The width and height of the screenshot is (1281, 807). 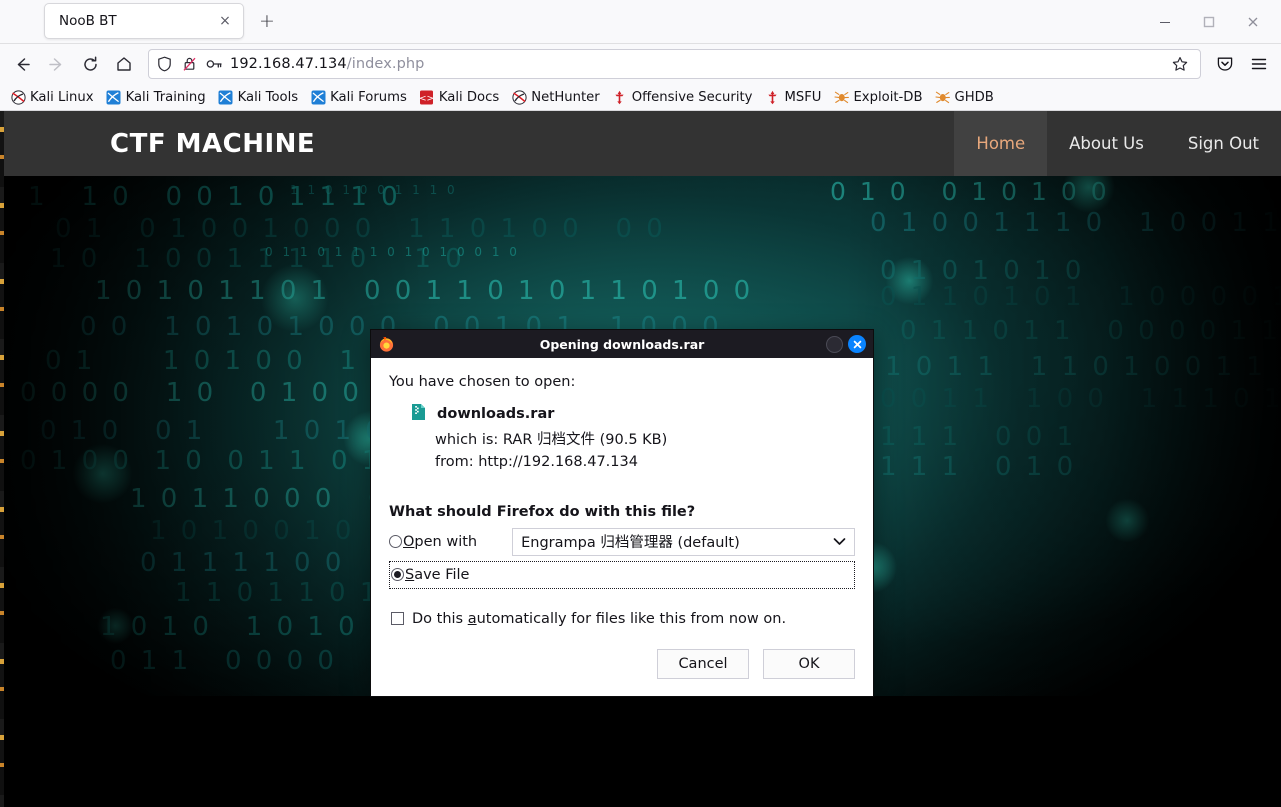 I want to click on bookmark-kali-tools: Kali Tools, so click(x=258, y=97).